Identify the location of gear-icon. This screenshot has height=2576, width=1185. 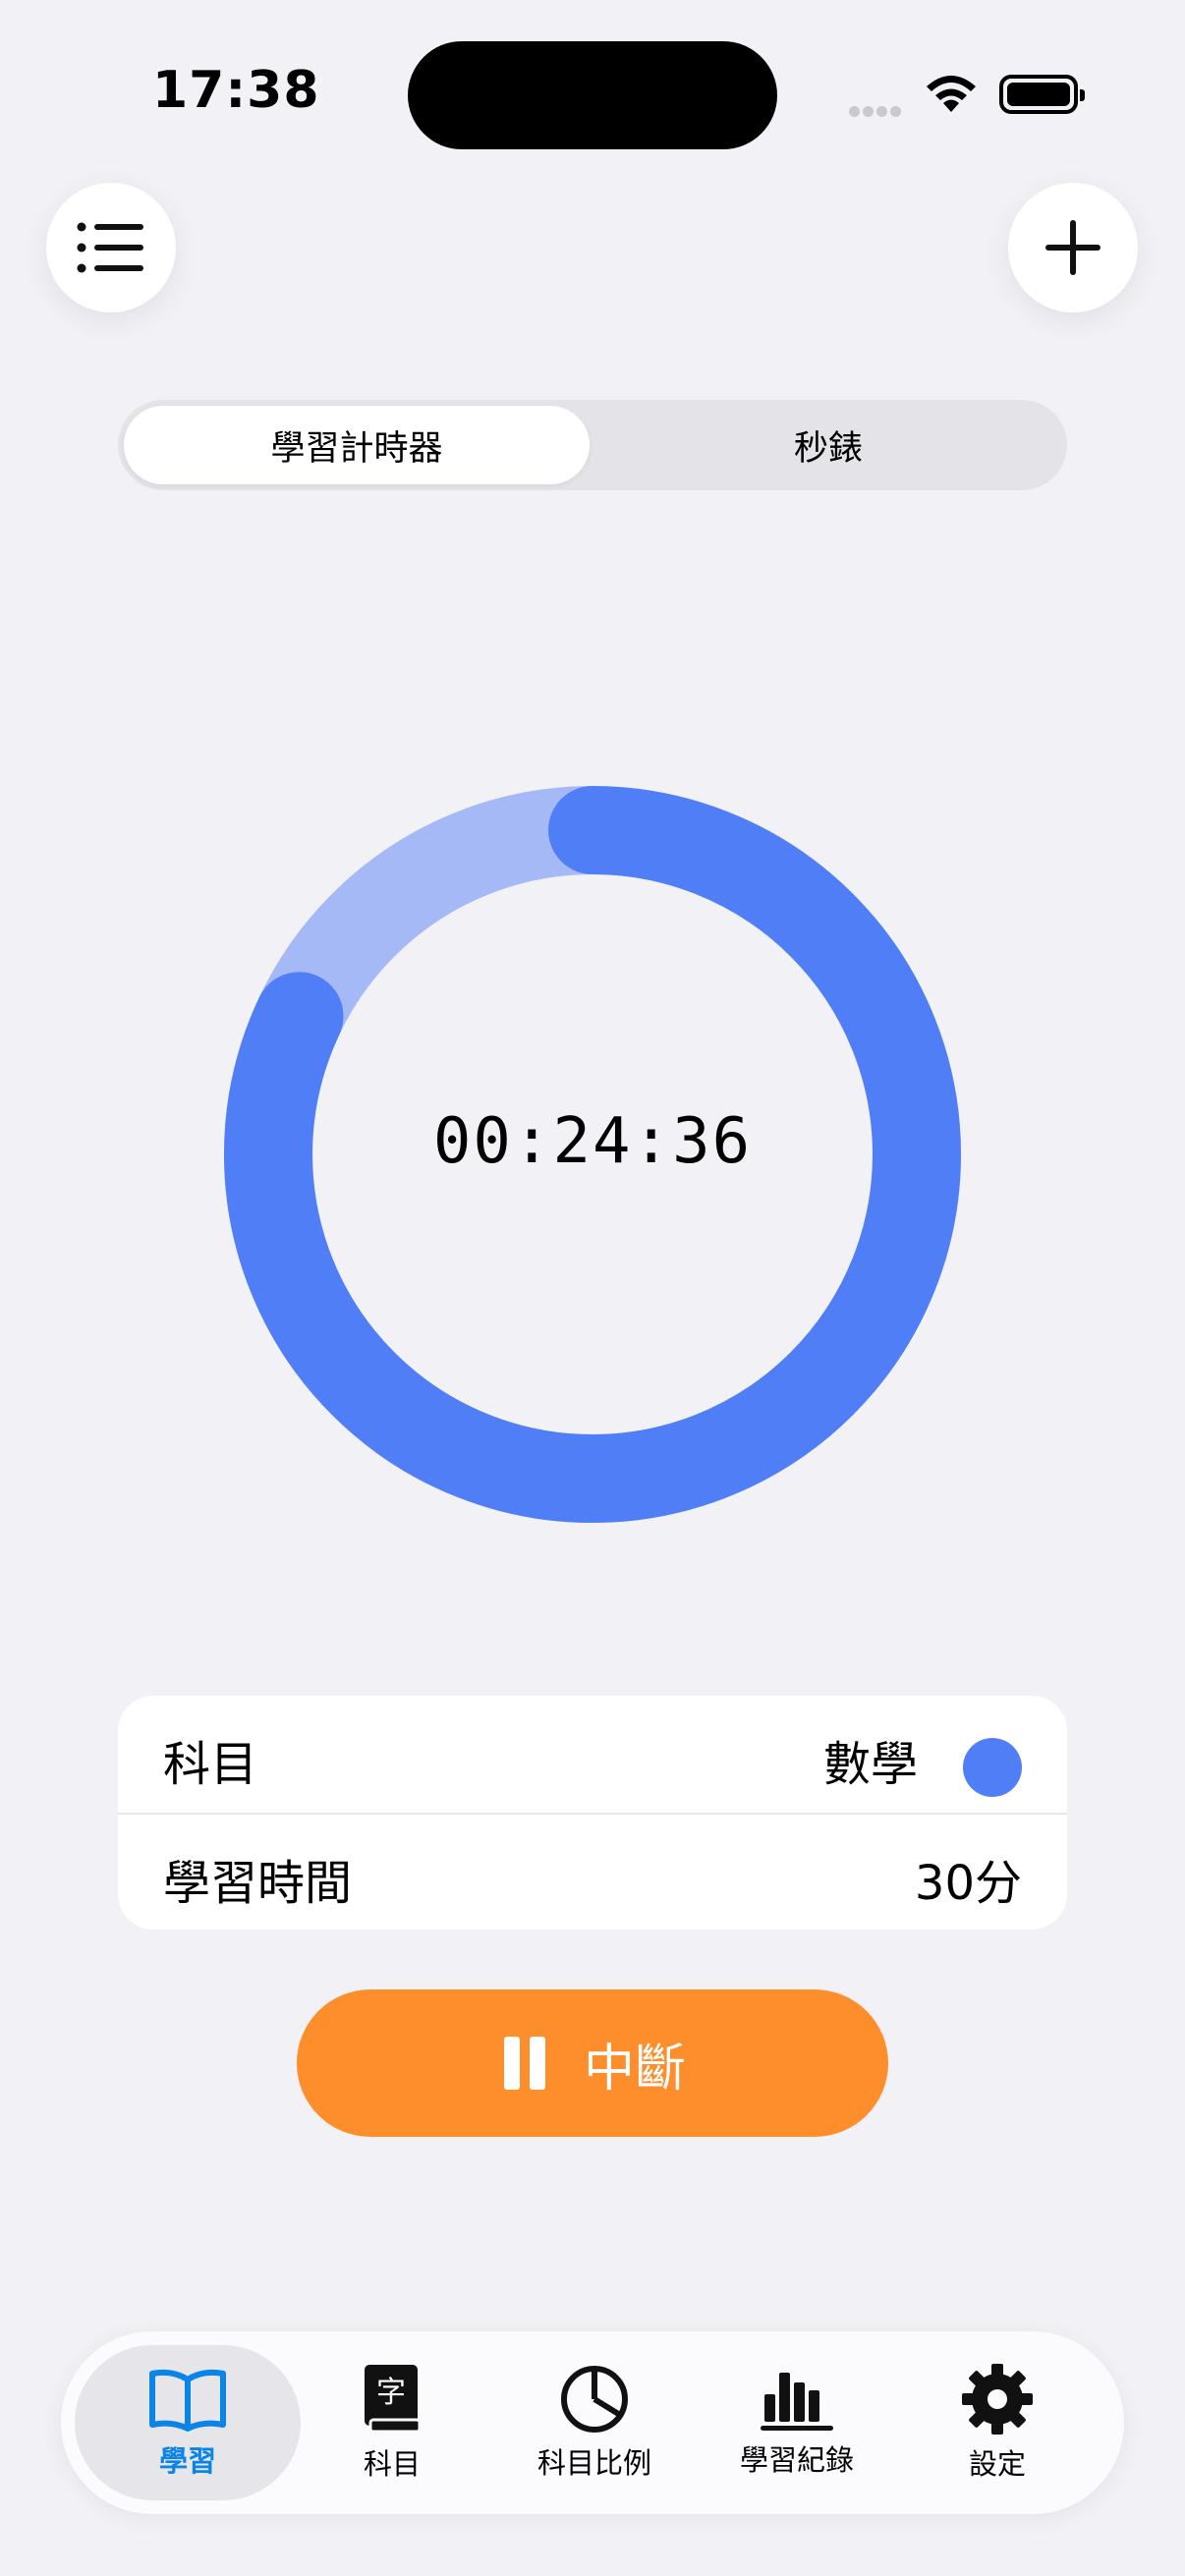
(998, 2399).